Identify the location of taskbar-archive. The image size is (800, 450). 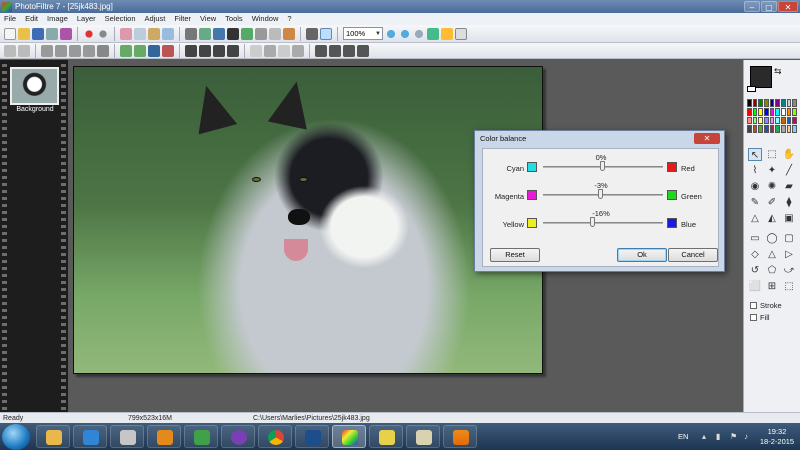
(423, 436).